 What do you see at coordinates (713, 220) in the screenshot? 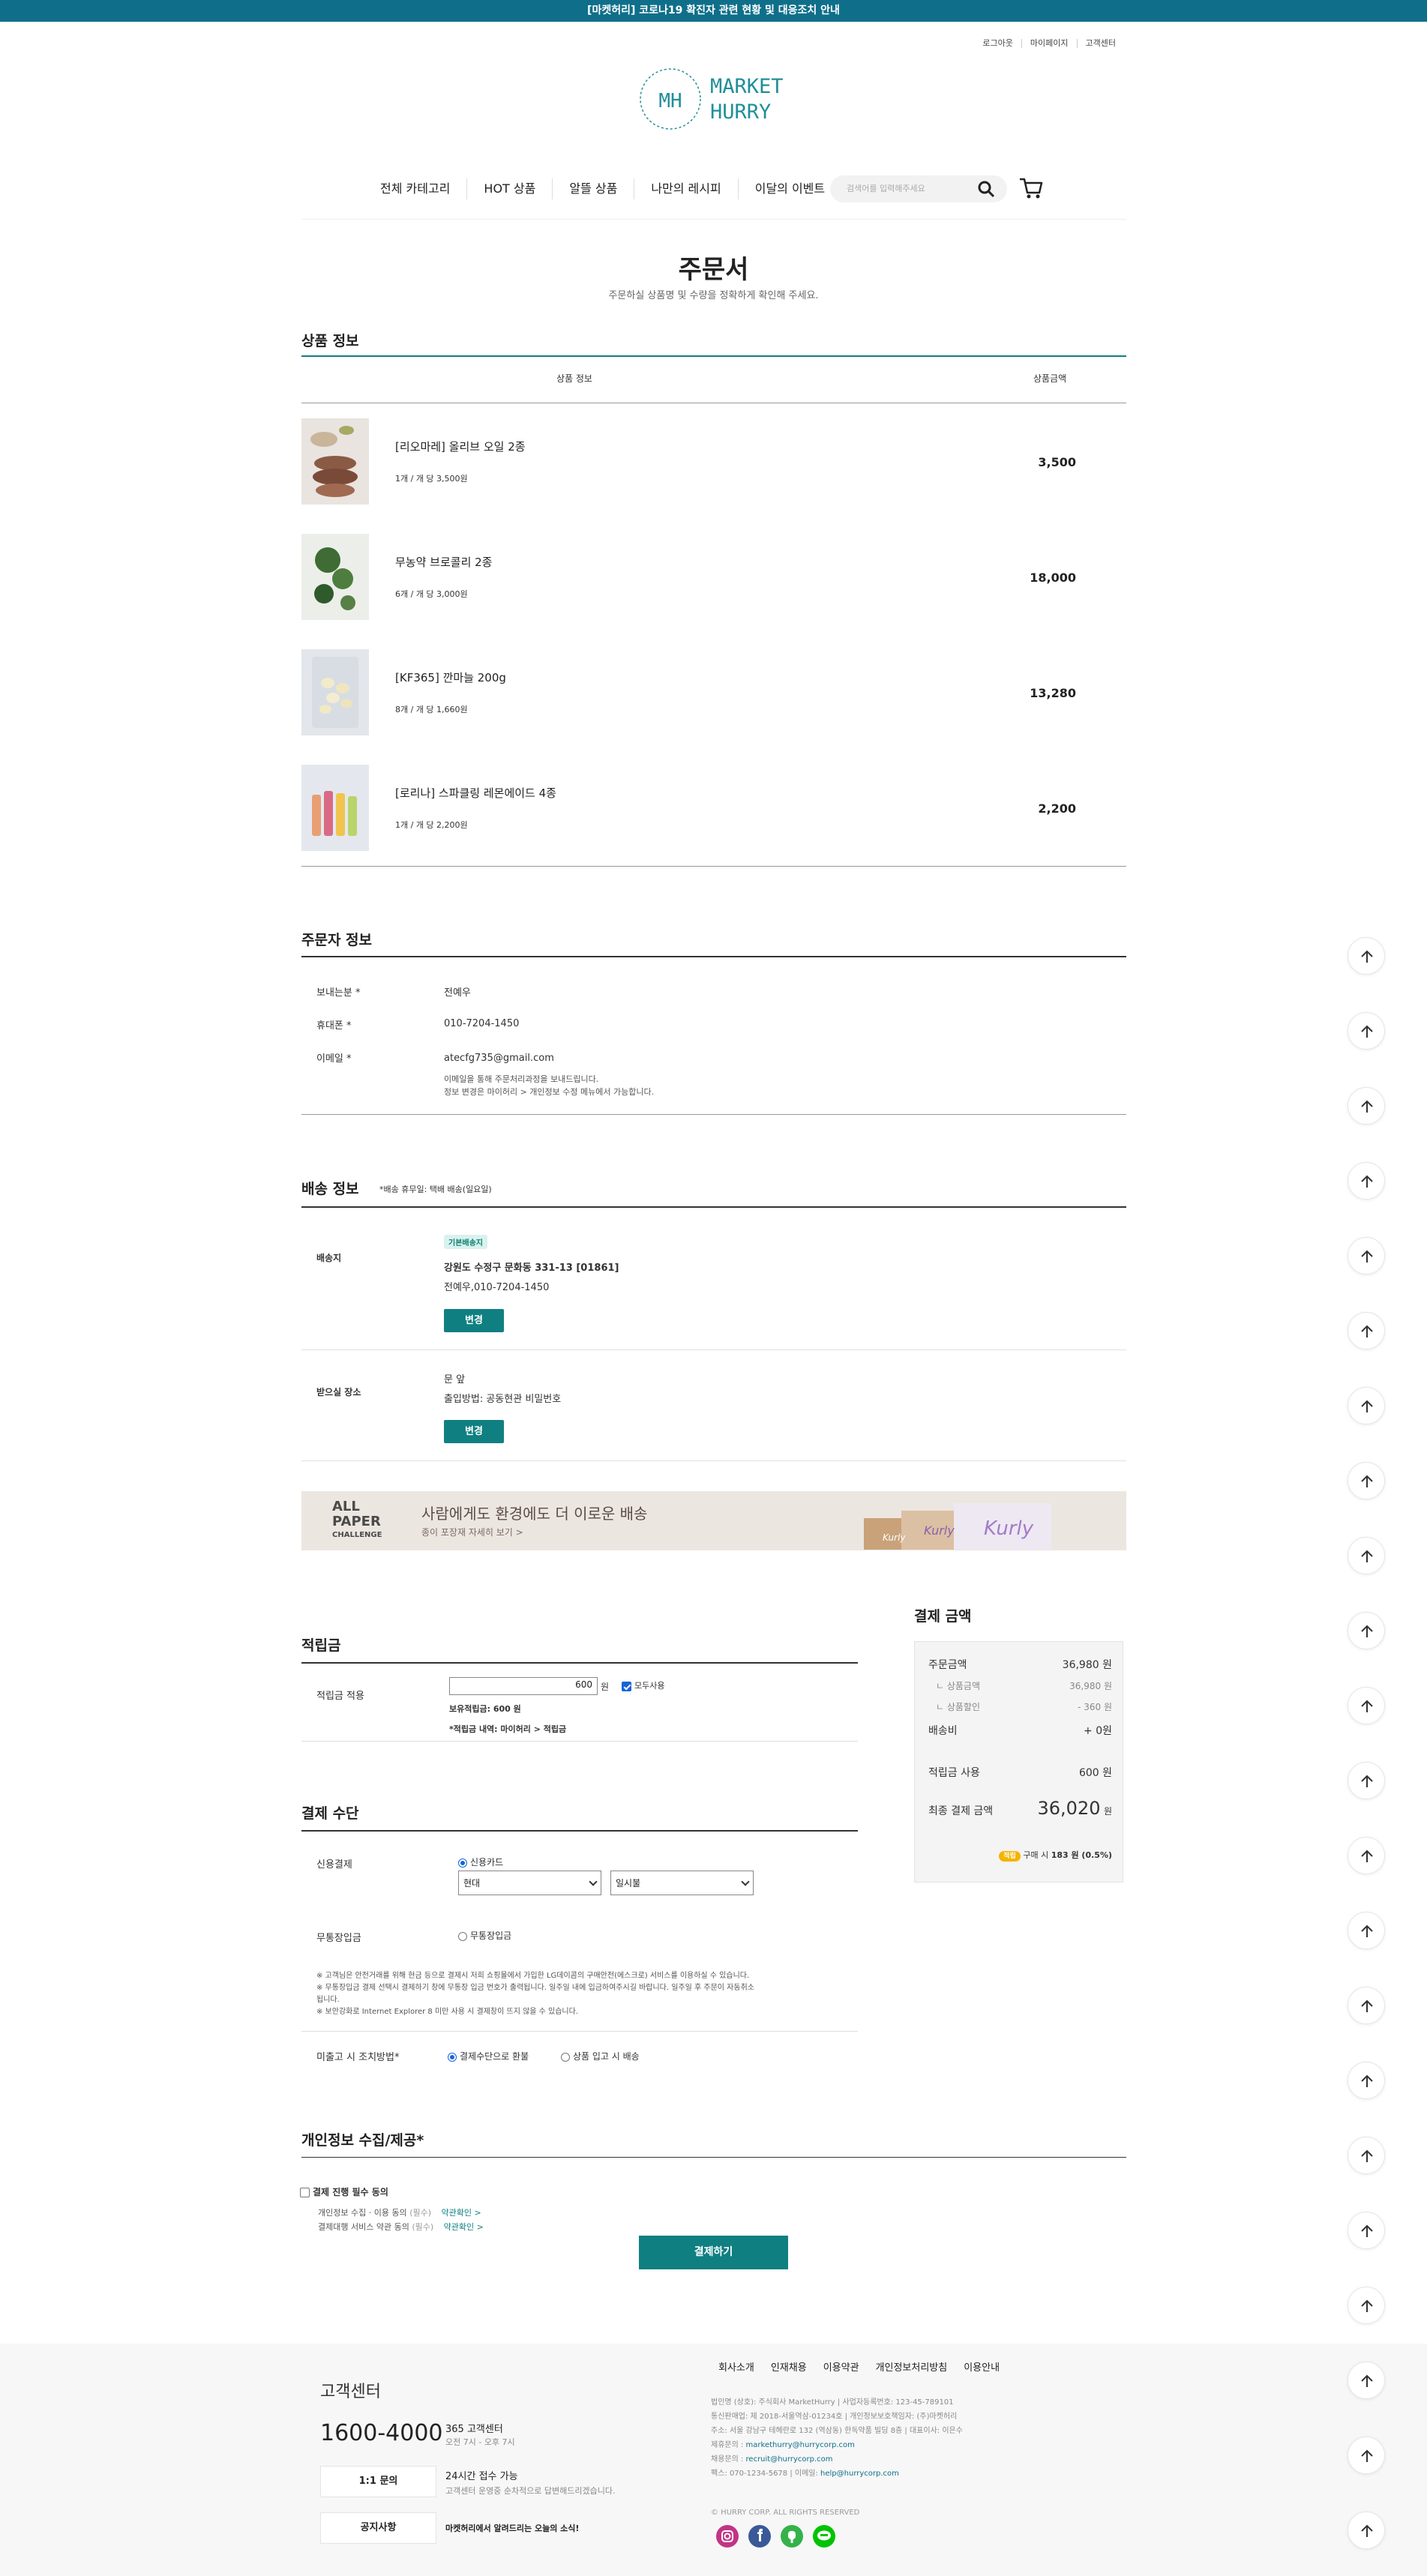
I see `header-divider` at bounding box center [713, 220].